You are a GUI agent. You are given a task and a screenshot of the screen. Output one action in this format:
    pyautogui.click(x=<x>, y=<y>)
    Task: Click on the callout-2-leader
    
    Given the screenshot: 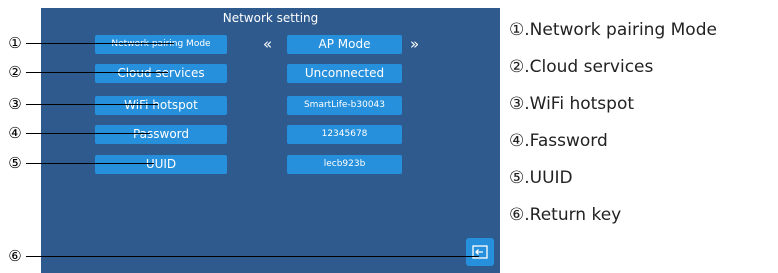 What is the action you would take?
    pyautogui.click(x=97, y=72)
    